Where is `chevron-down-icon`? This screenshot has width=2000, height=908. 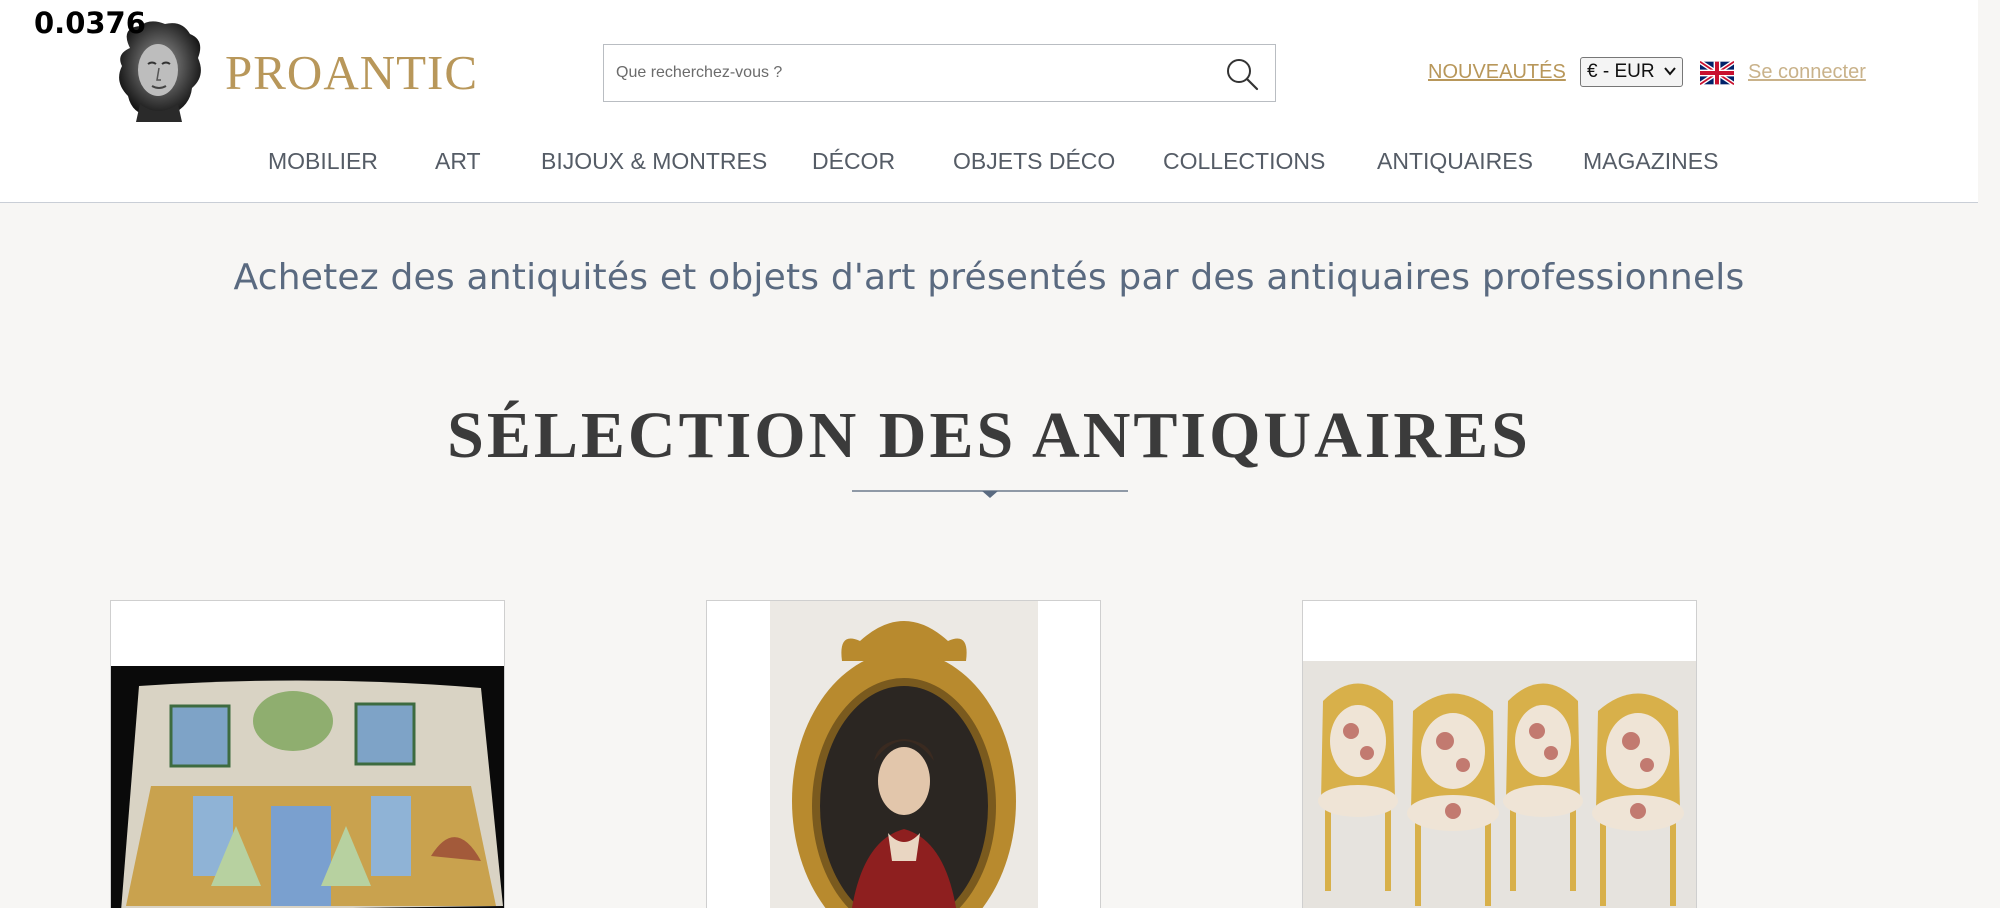 chevron-down-icon is located at coordinates (1670, 71).